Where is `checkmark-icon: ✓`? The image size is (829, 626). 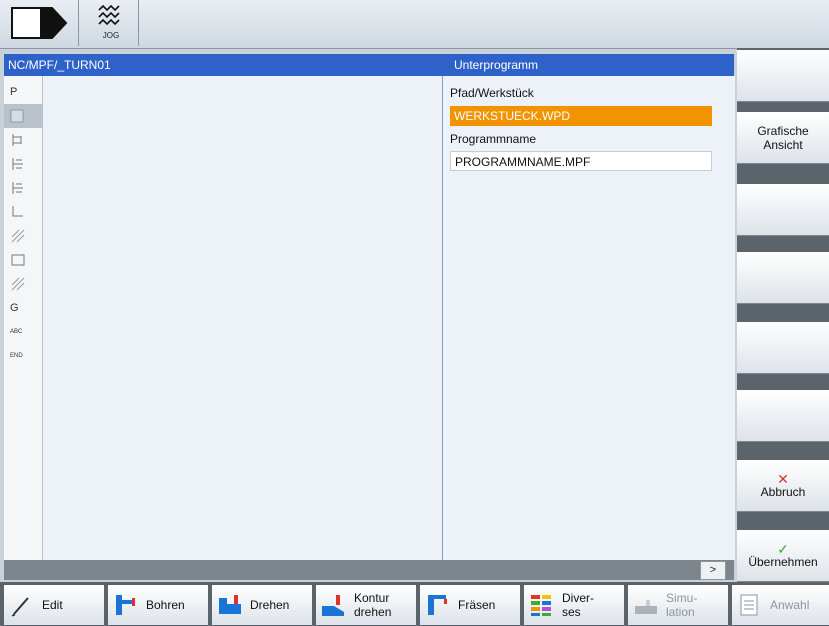 checkmark-icon: ✓ is located at coordinates (783, 548).